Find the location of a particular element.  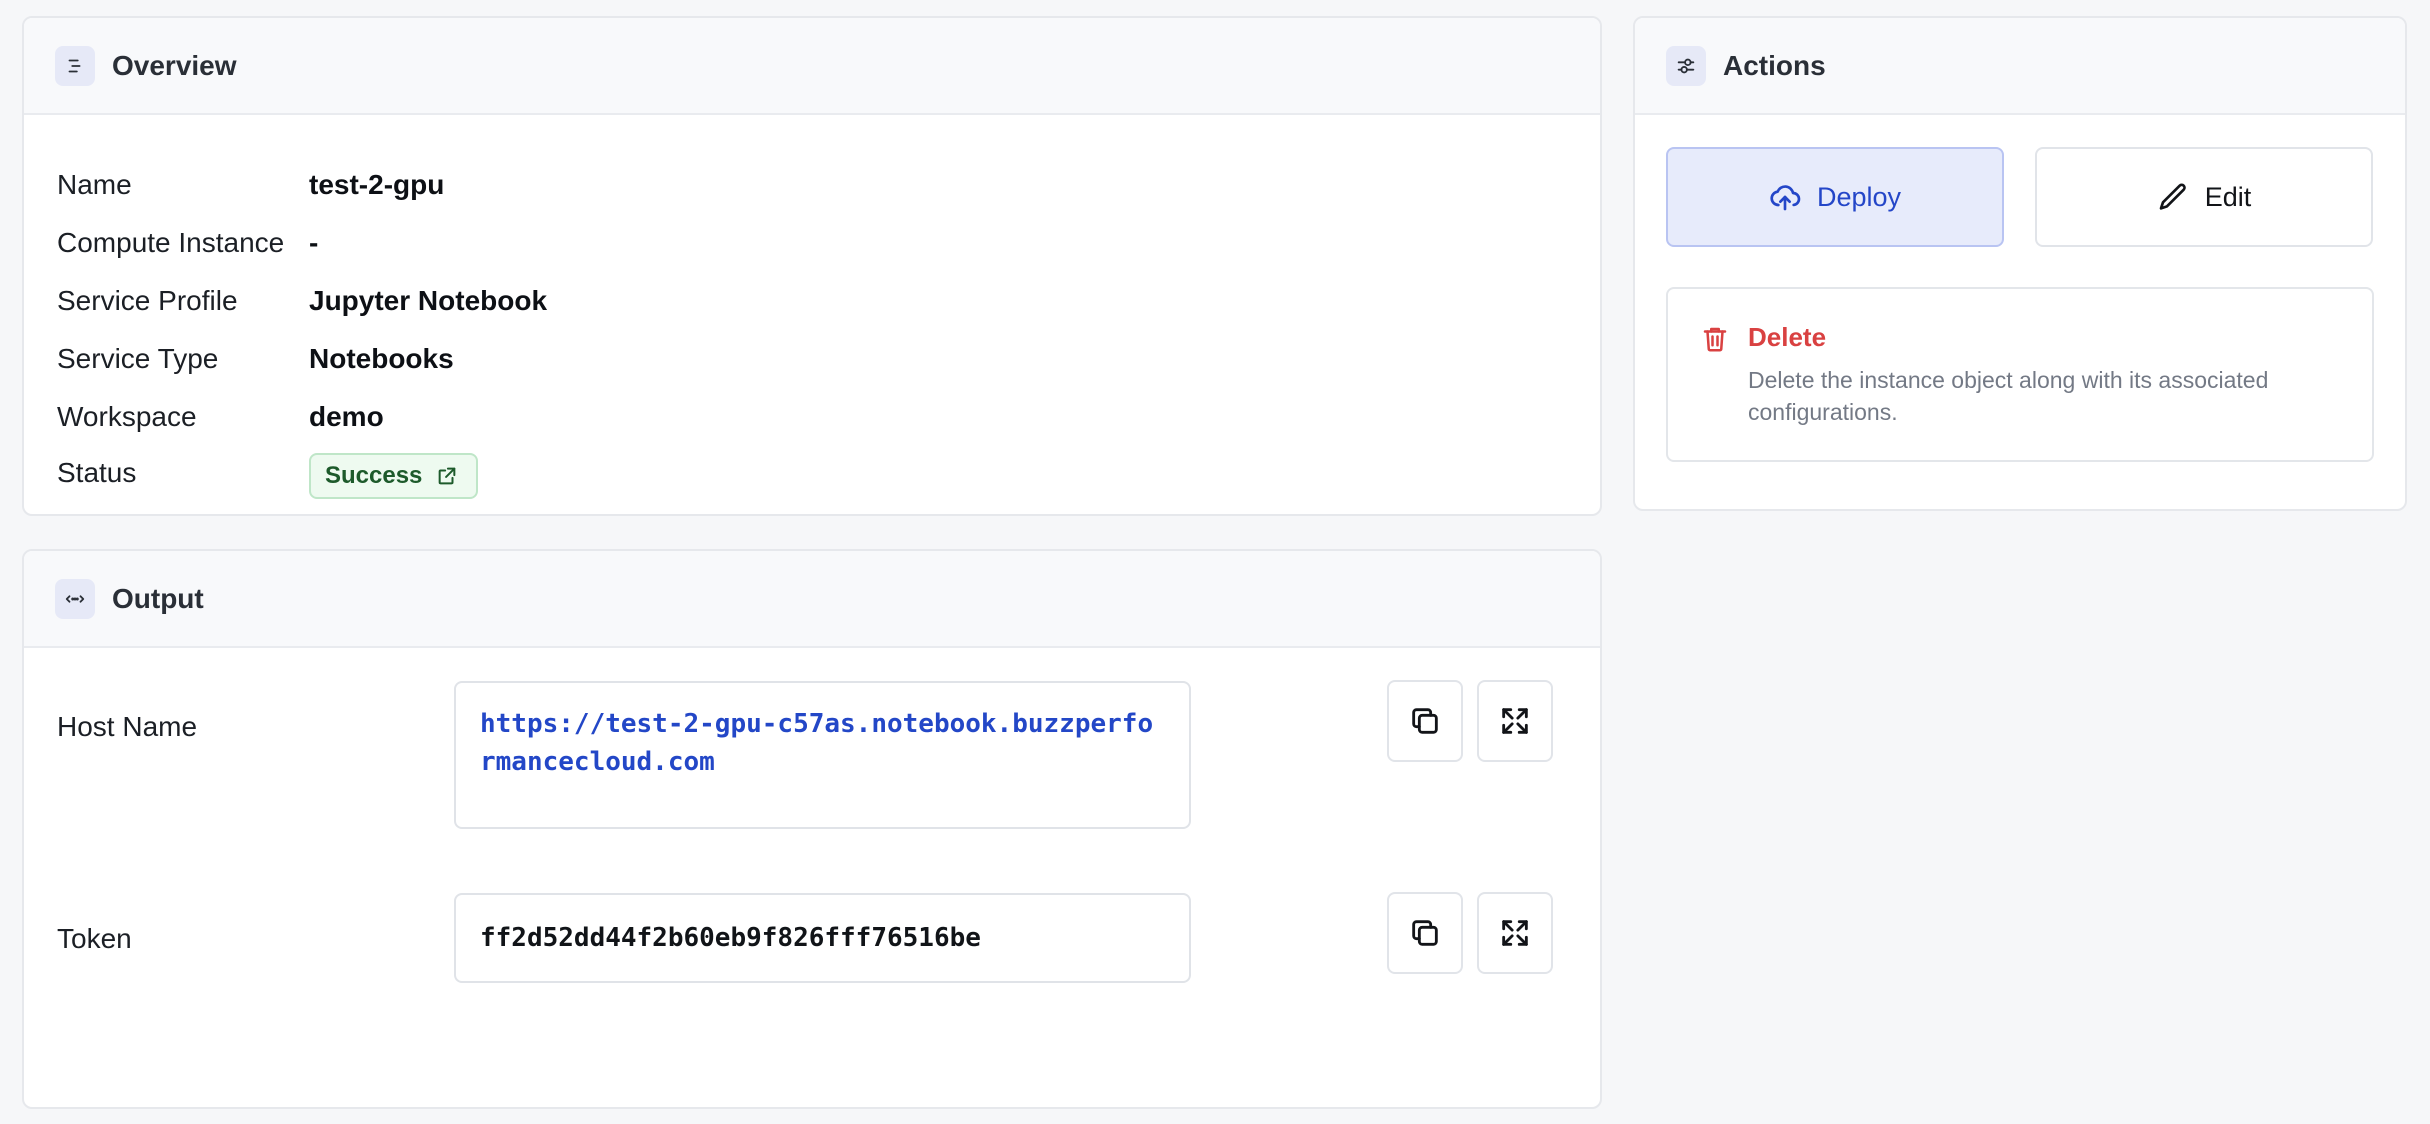

output-header: Output is located at coordinates (812, 599).